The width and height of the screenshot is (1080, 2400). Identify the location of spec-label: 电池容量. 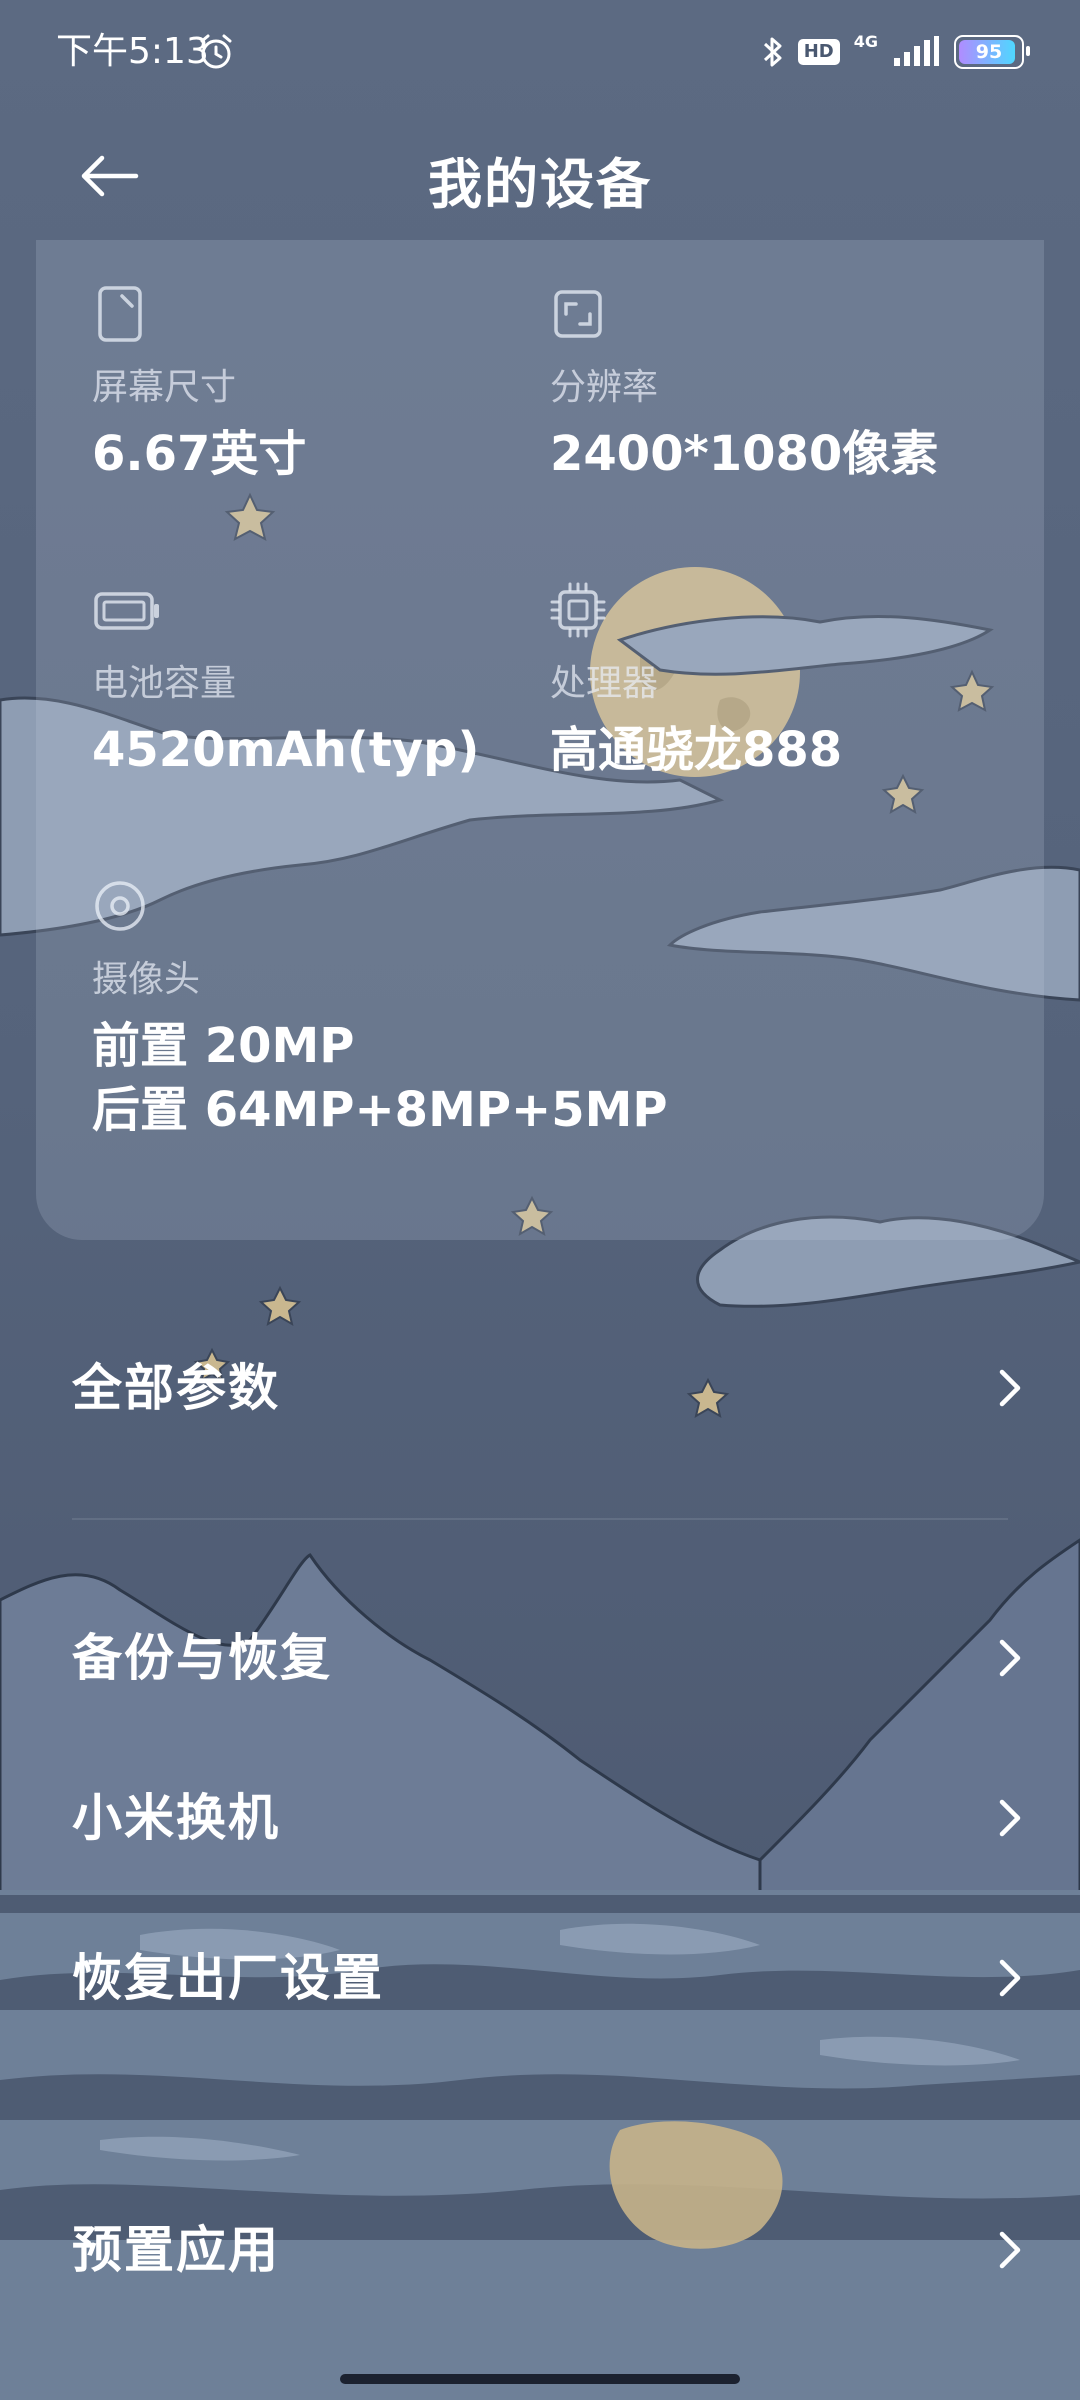
(164, 683).